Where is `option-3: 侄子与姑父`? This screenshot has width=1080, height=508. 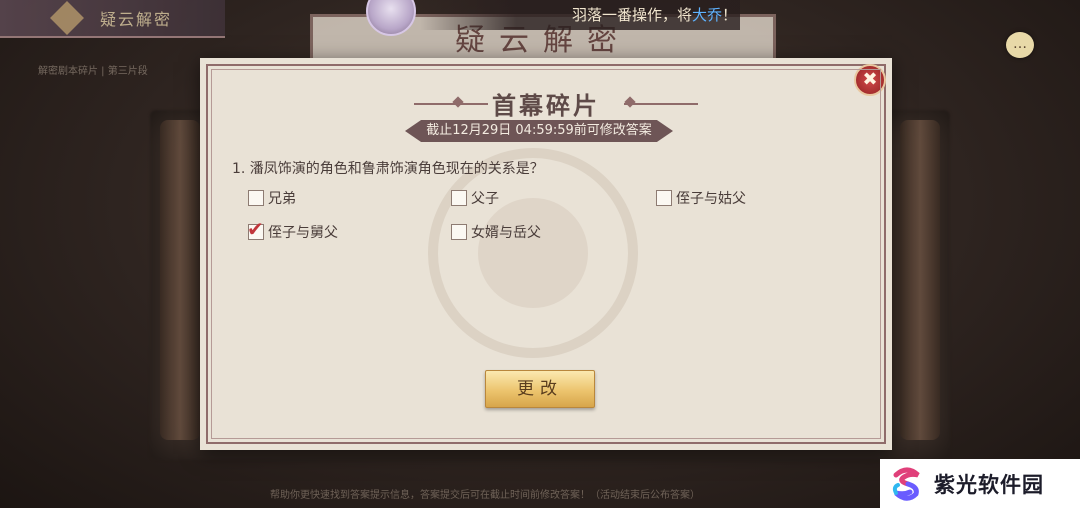
option-3: 侄子与姑父 is located at coordinates (701, 198).